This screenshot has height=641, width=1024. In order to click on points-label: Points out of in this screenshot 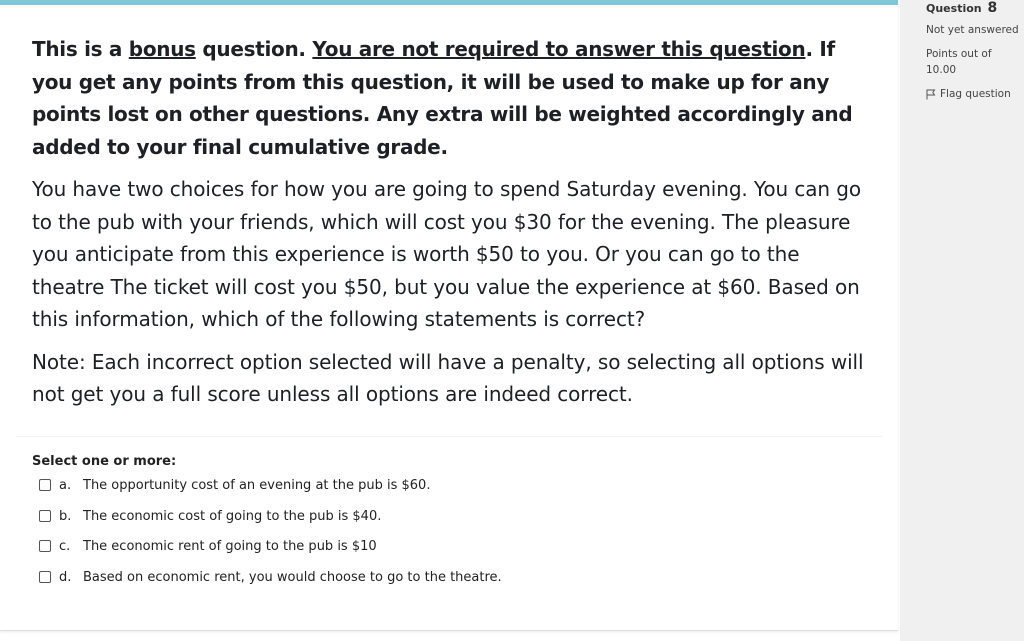, I will do `click(959, 54)`.